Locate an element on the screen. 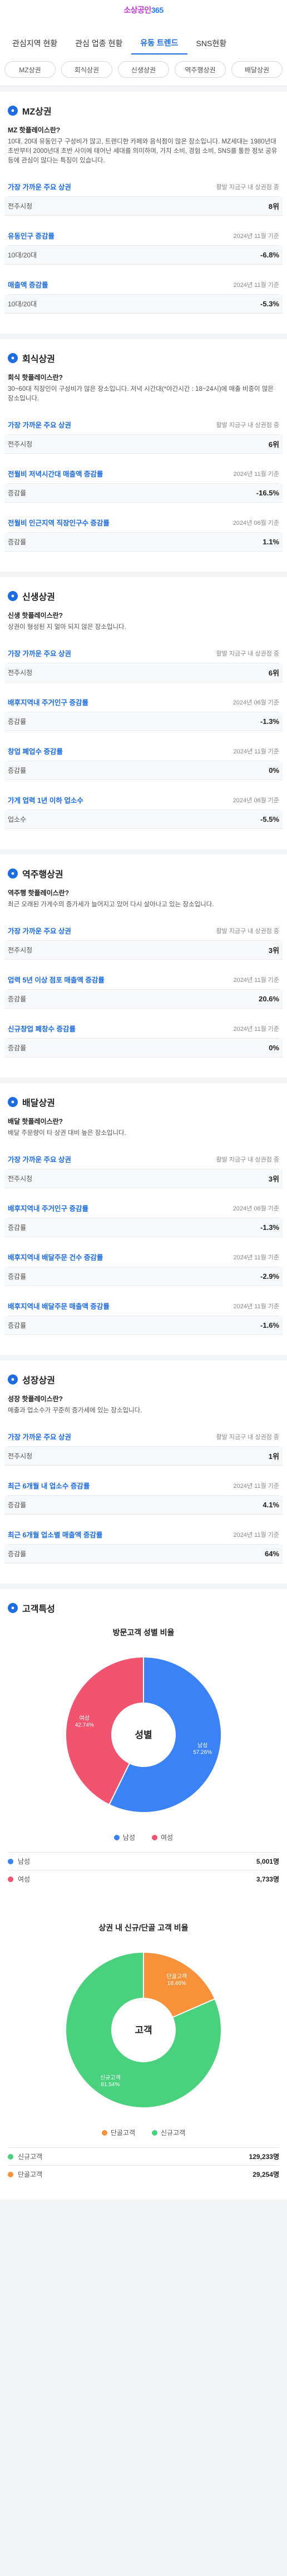  legend-new-dot is located at coordinates (154, 2133).